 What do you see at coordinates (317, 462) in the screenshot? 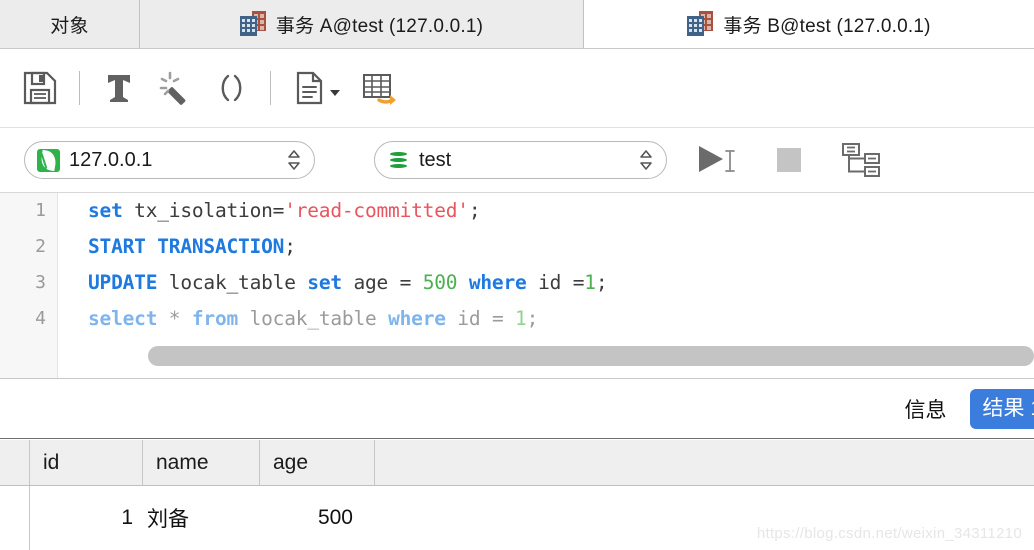
I see `grid-header-age: age` at bounding box center [317, 462].